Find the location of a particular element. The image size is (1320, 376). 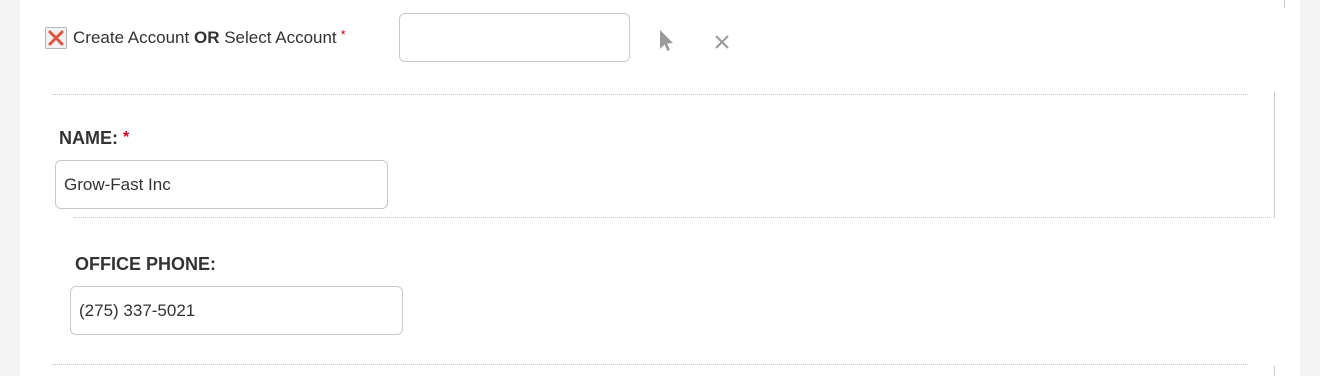

close-icon is located at coordinates (722, 42).